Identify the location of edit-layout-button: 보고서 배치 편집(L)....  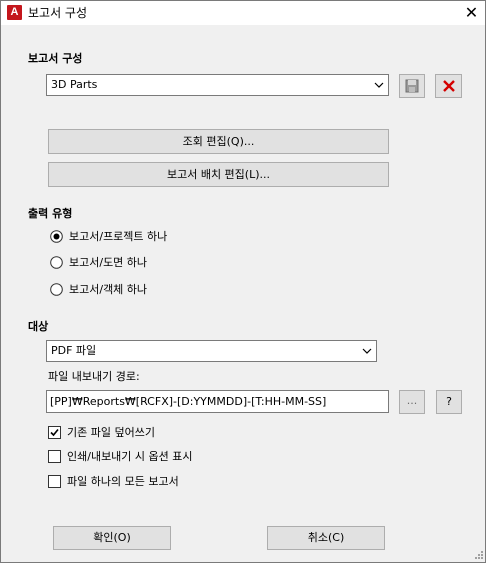
(218, 174).